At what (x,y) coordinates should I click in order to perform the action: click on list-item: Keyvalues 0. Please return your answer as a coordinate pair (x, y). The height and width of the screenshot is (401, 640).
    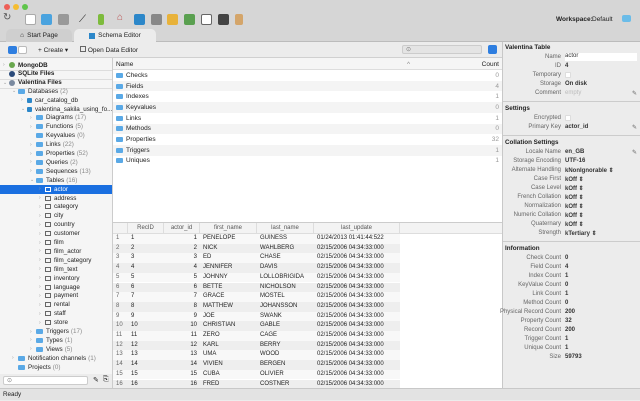
    Looking at the image, I should click on (307, 107).